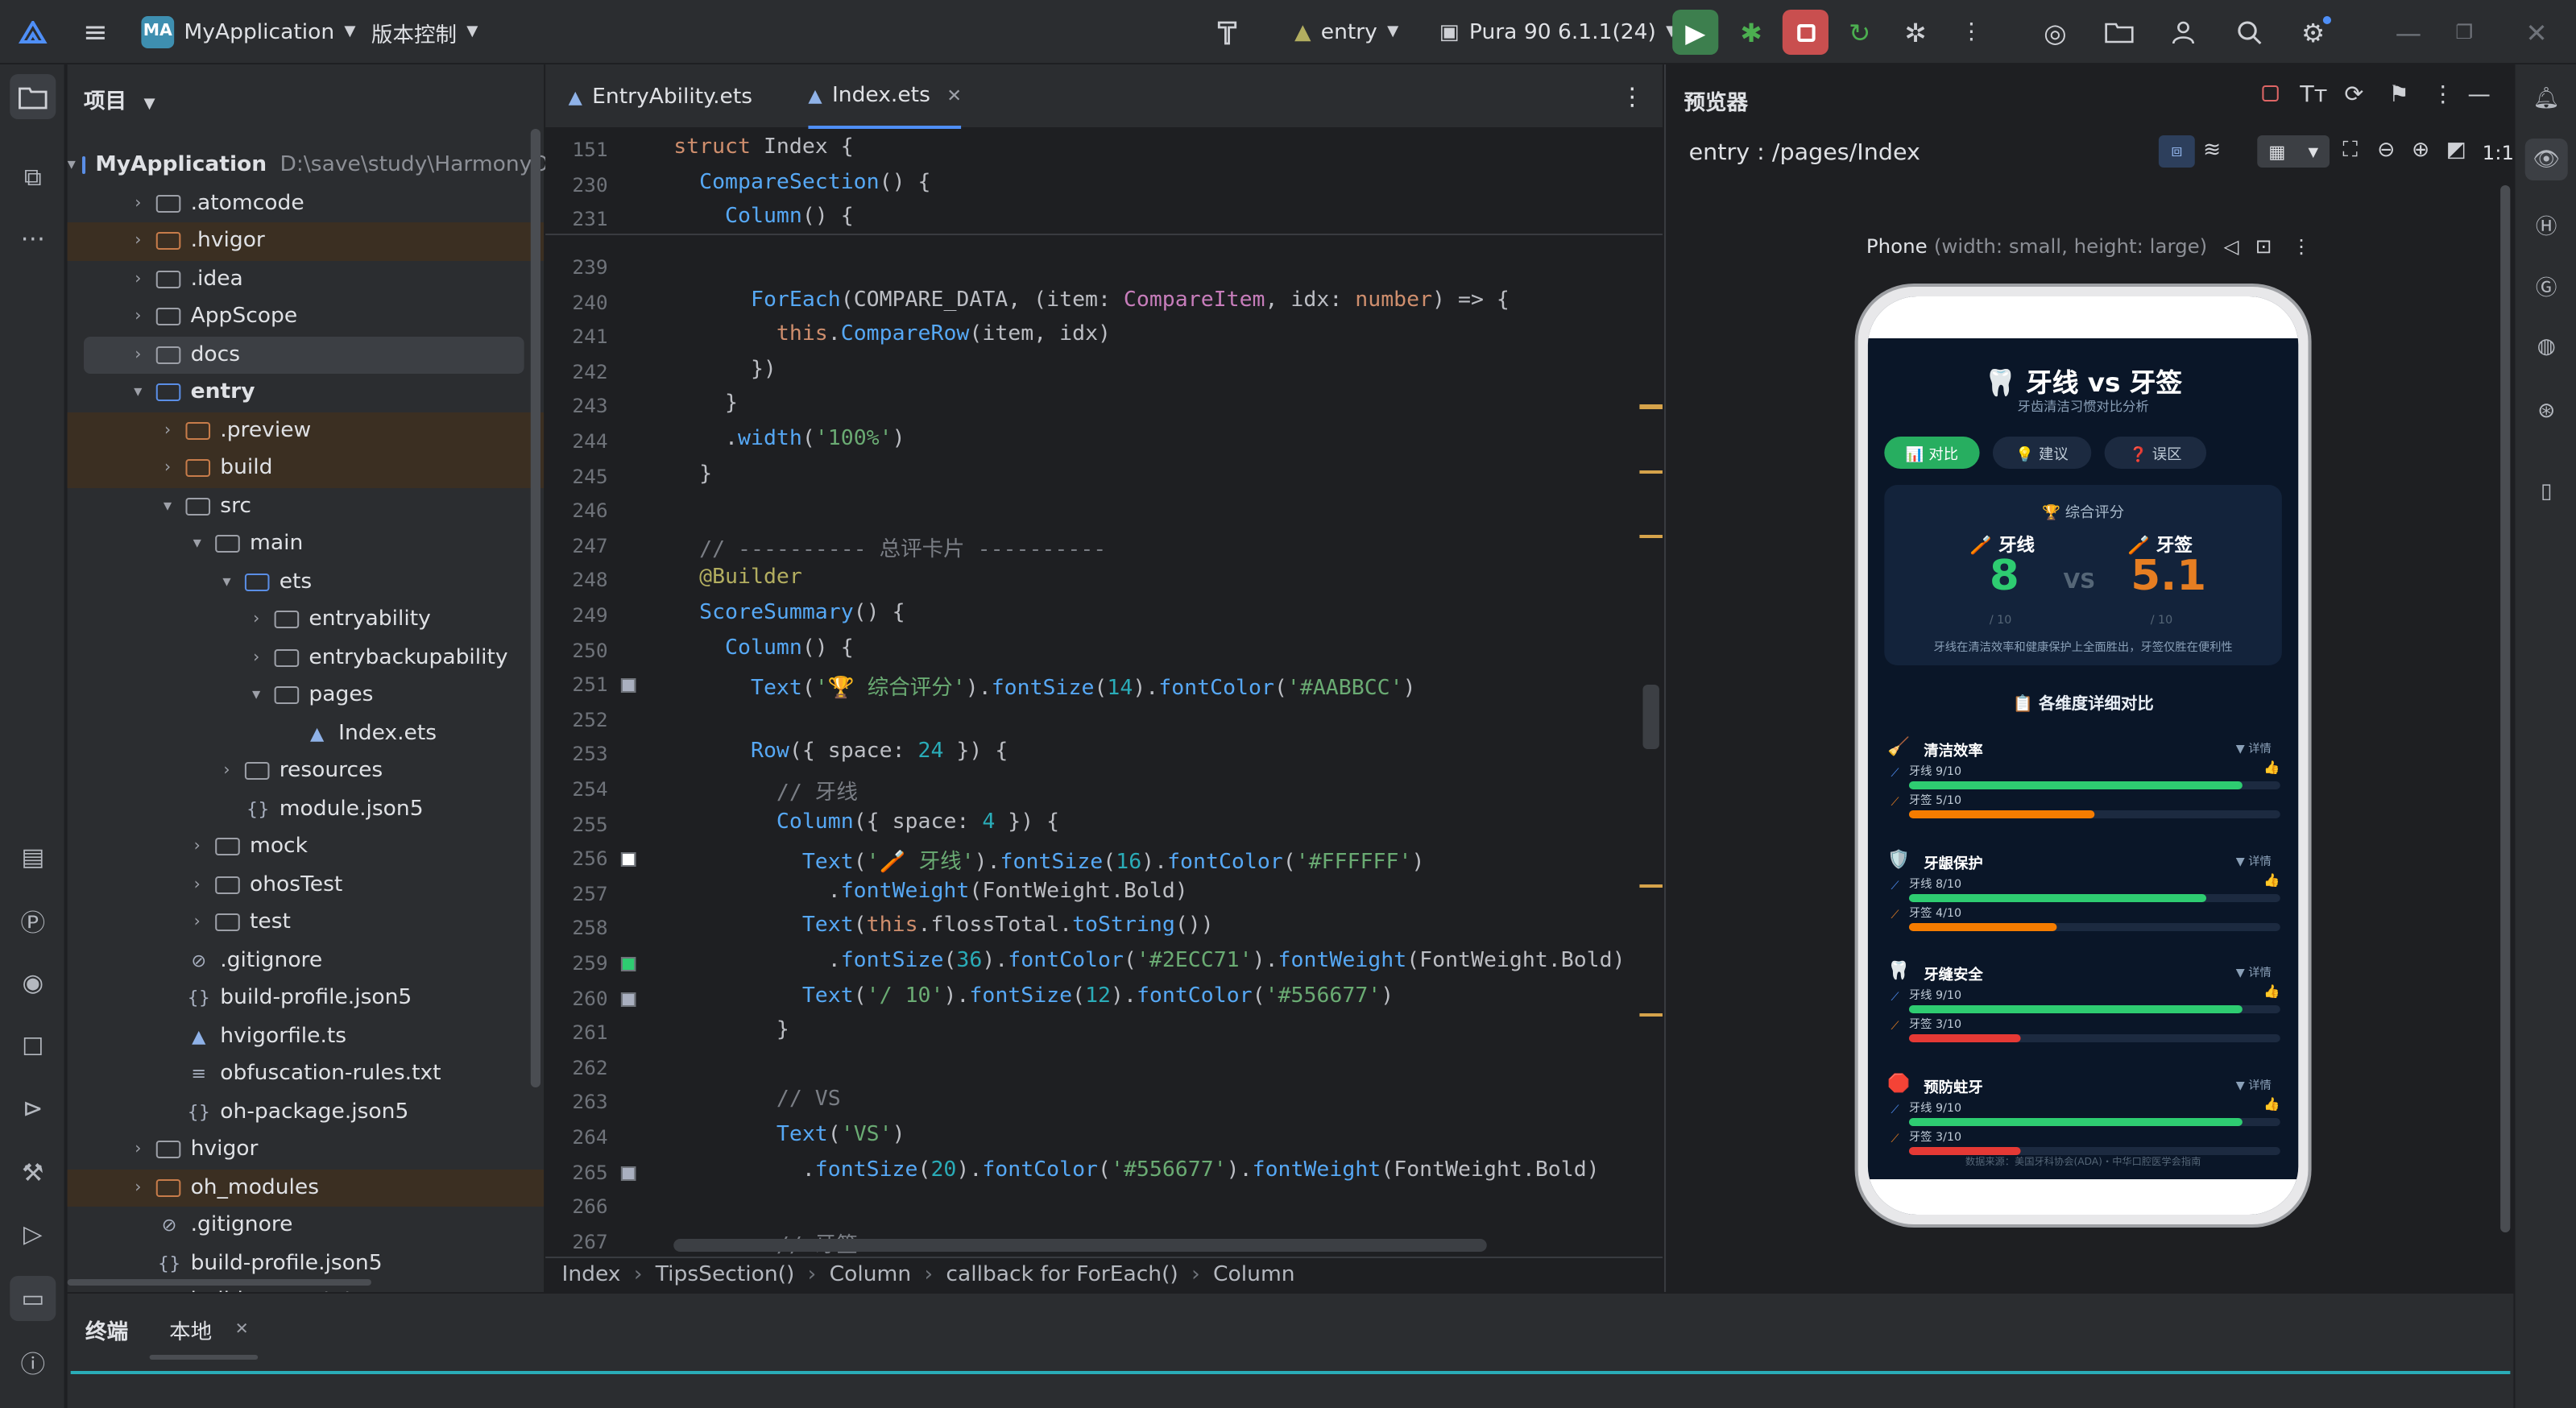 This screenshot has width=2576, height=1408. Describe the element at coordinates (306, 1036) in the screenshot. I see `tree-item: ▲ hvigorfile.ts` at that location.